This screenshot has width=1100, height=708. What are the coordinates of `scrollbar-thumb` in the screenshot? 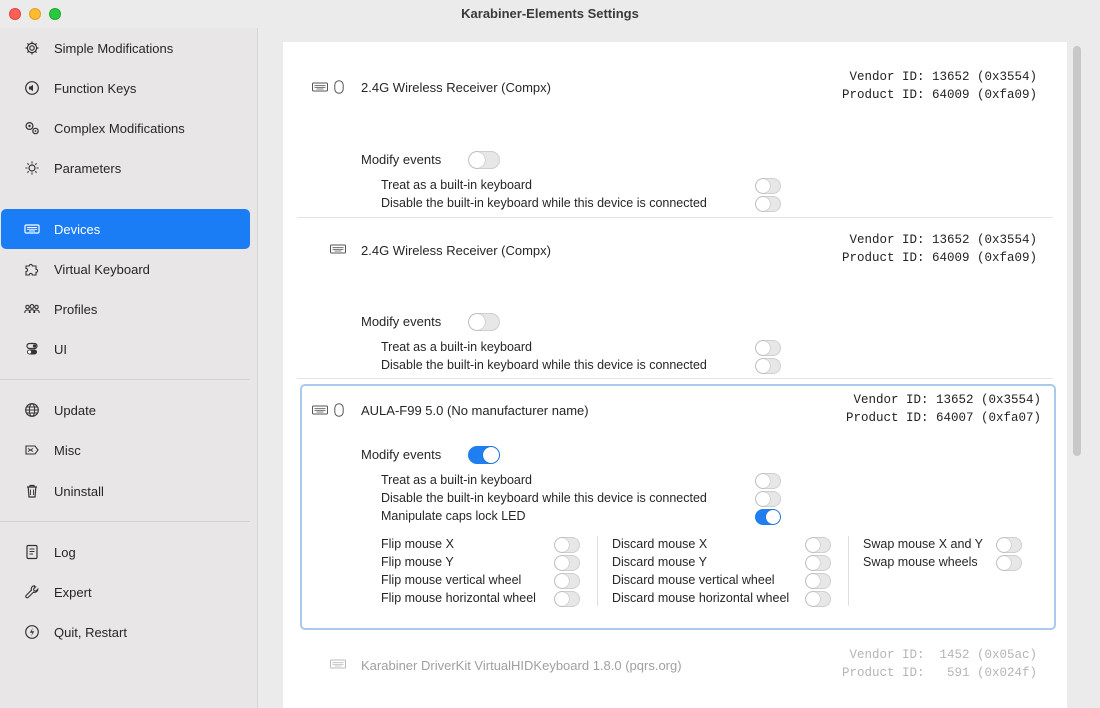 It's located at (1077, 251).